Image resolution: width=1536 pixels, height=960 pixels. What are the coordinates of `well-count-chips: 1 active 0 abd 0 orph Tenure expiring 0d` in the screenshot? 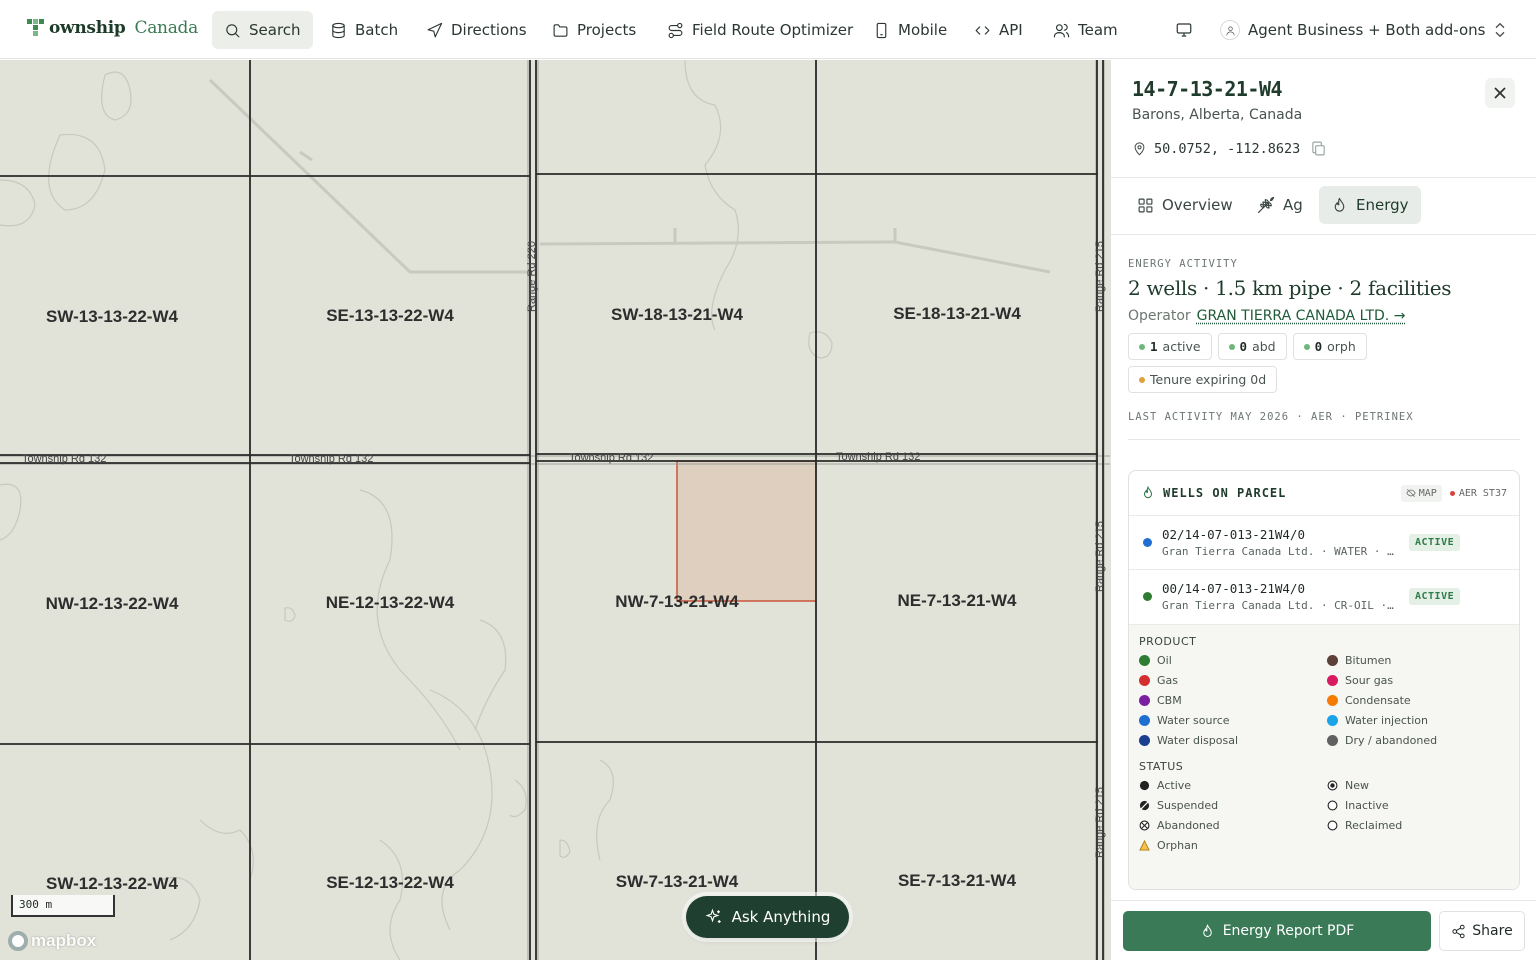 It's located at (1268, 363).